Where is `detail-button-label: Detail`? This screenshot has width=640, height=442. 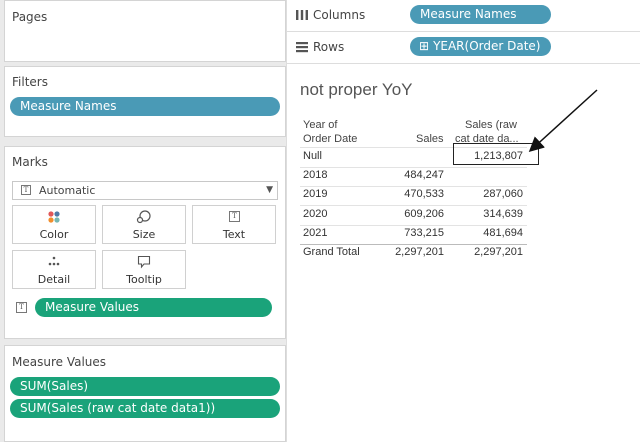 detail-button-label: Detail is located at coordinates (54, 279).